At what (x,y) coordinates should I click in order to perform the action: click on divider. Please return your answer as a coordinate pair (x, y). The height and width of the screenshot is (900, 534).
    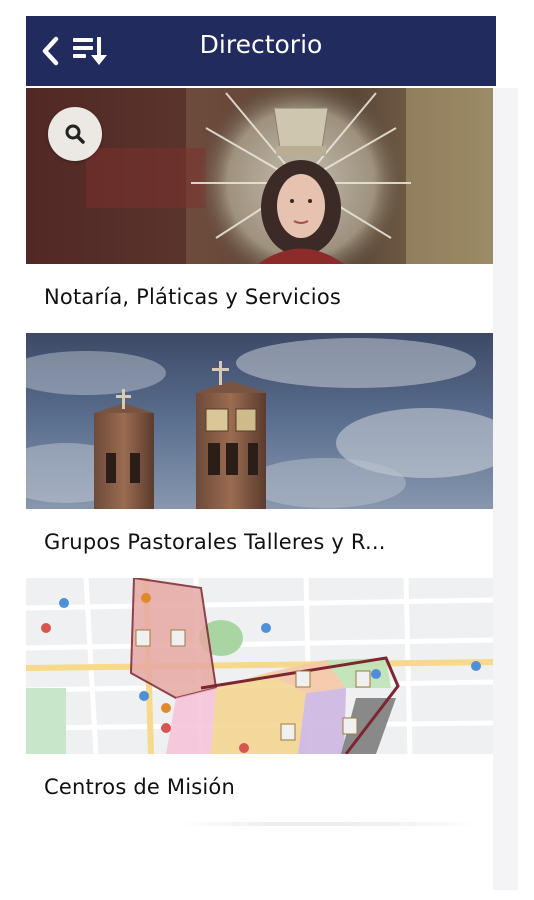
    Looking at the image, I should click on (330, 824).